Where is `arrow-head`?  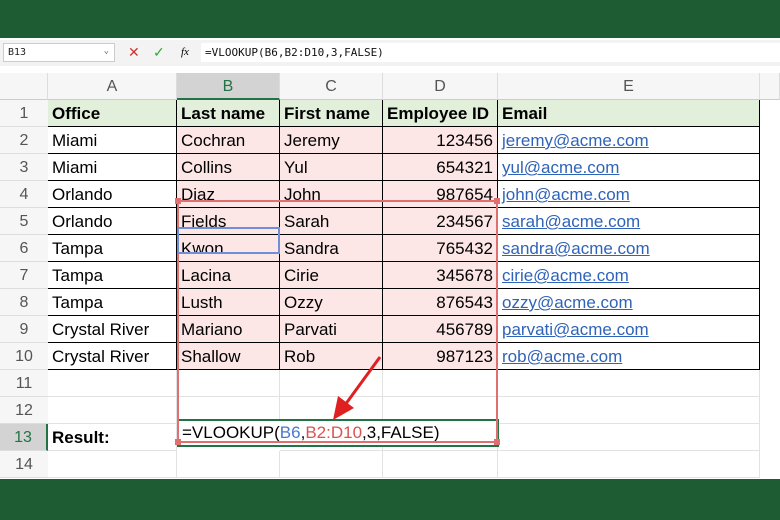 arrow-head is located at coordinates (343, 408).